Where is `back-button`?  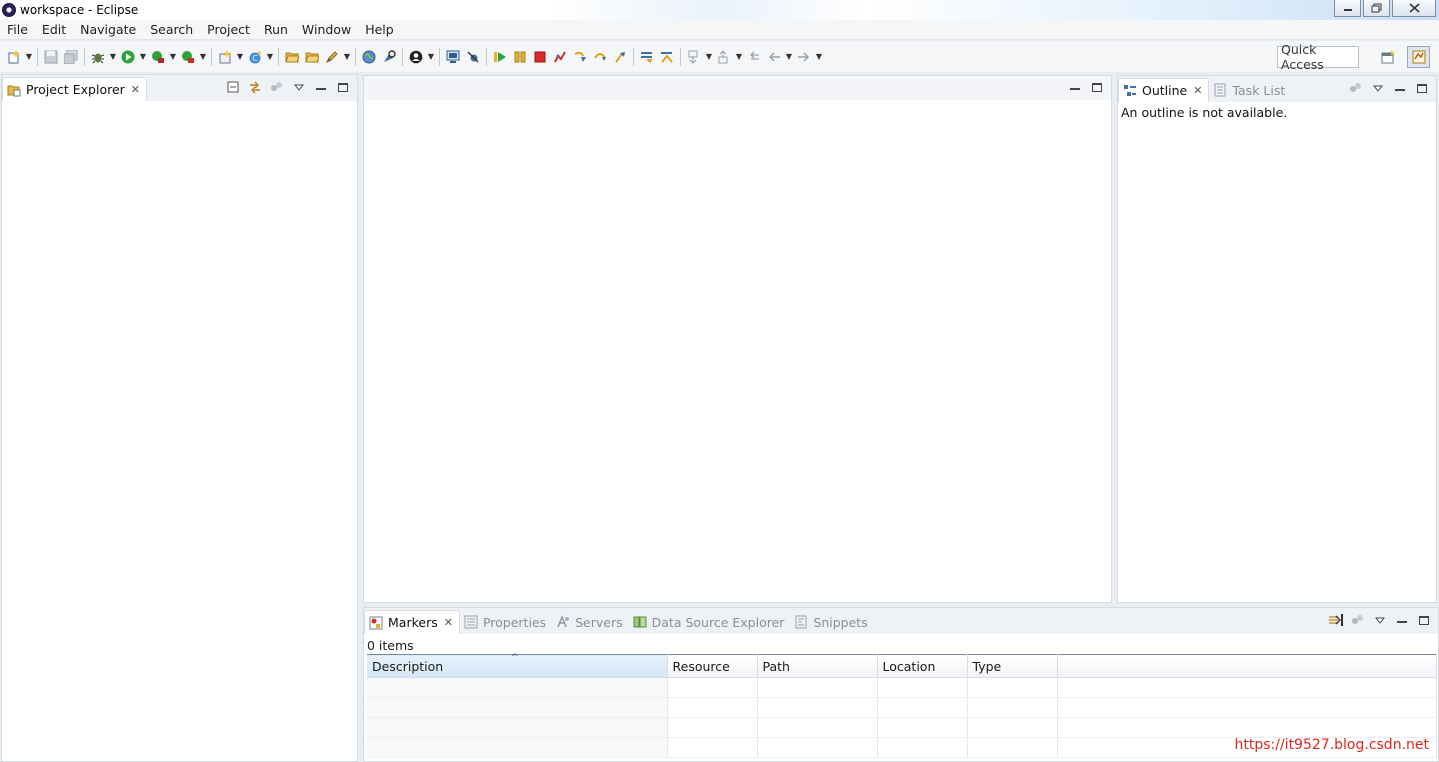 back-button is located at coordinates (774, 57).